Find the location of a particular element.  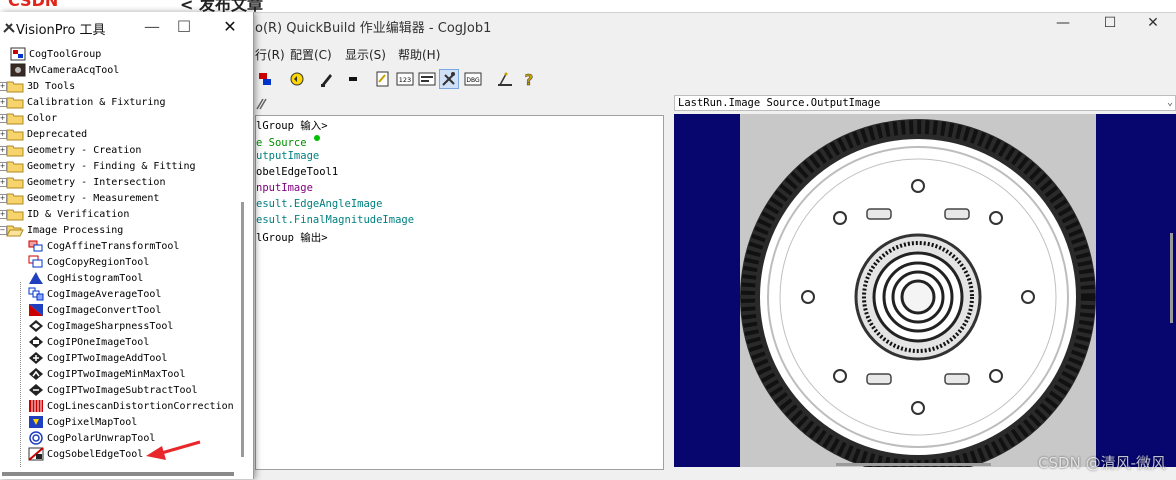

tree-item-polar-unwrap-tool: CogPolarUnwrapTool is located at coordinates (91, 438).